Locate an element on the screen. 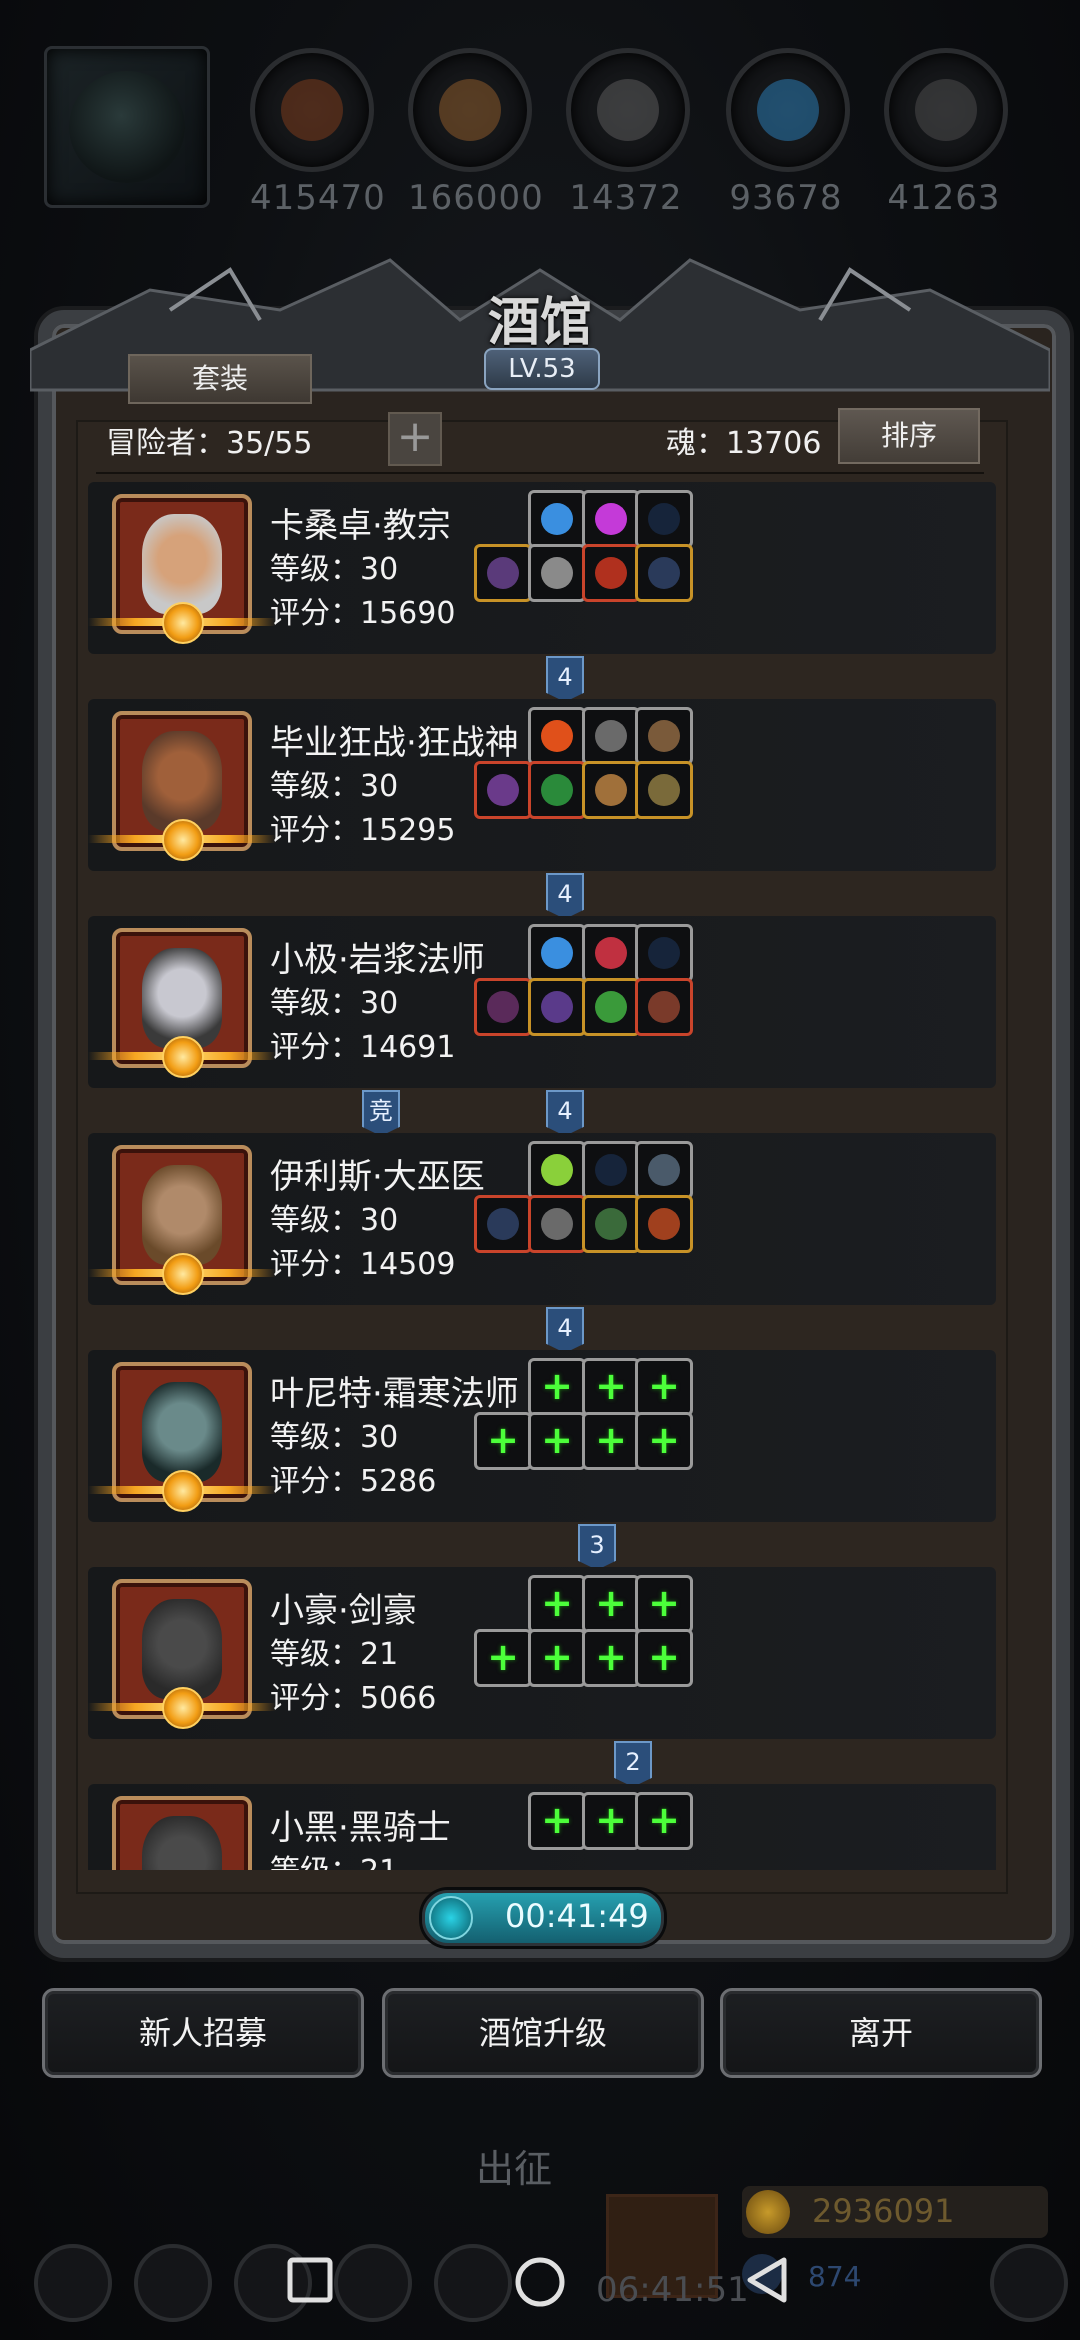  hero-name: 卡桑卓·教宗 is located at coordinates (360, 526).